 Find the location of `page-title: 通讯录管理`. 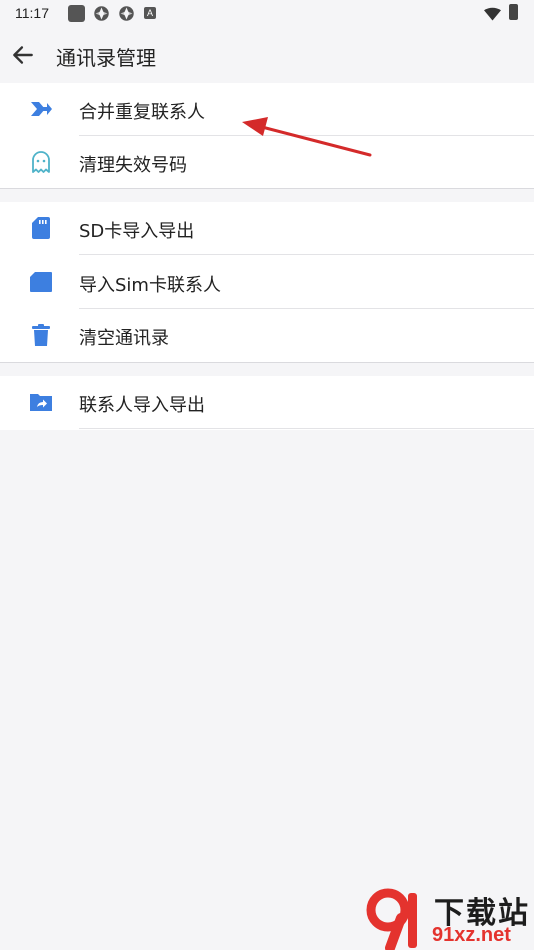

page-title: 通讯录管理 is located at coordinates (106, 58).